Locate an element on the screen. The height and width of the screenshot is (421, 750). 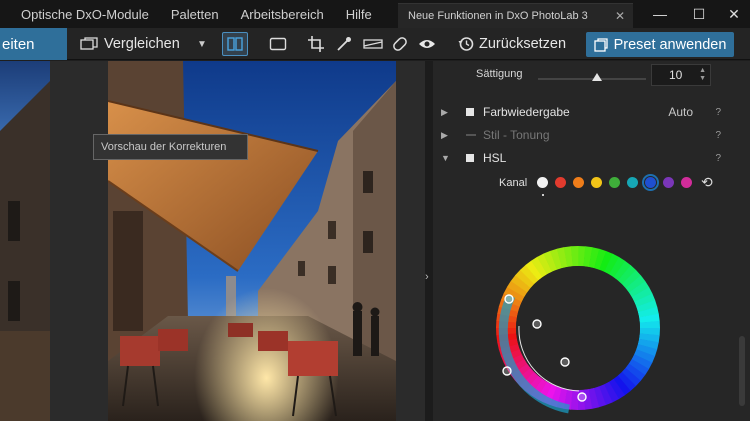
saturation-slider-thumb is located at coordinates (597, 77).